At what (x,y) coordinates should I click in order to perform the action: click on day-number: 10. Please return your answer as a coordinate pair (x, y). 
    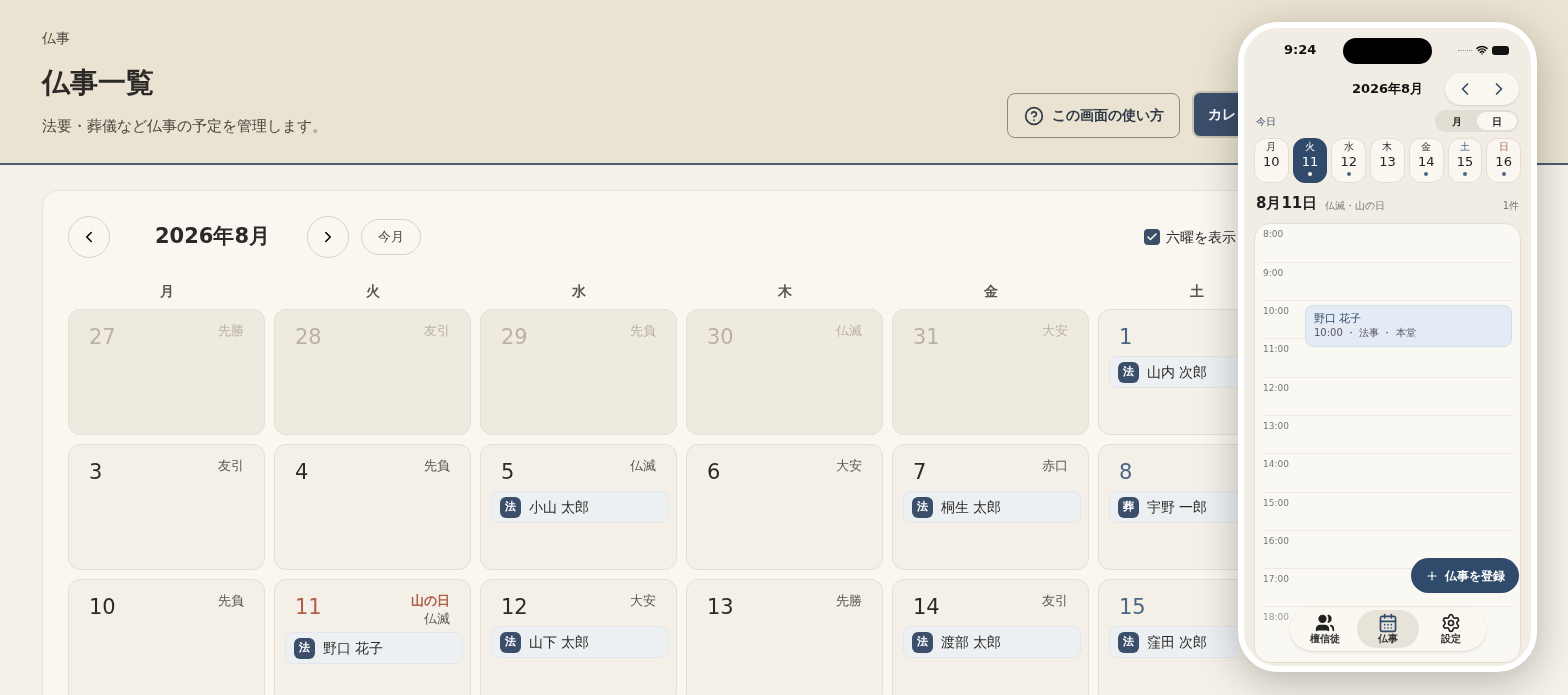
    Looking at the image, I should click on (102, 607).